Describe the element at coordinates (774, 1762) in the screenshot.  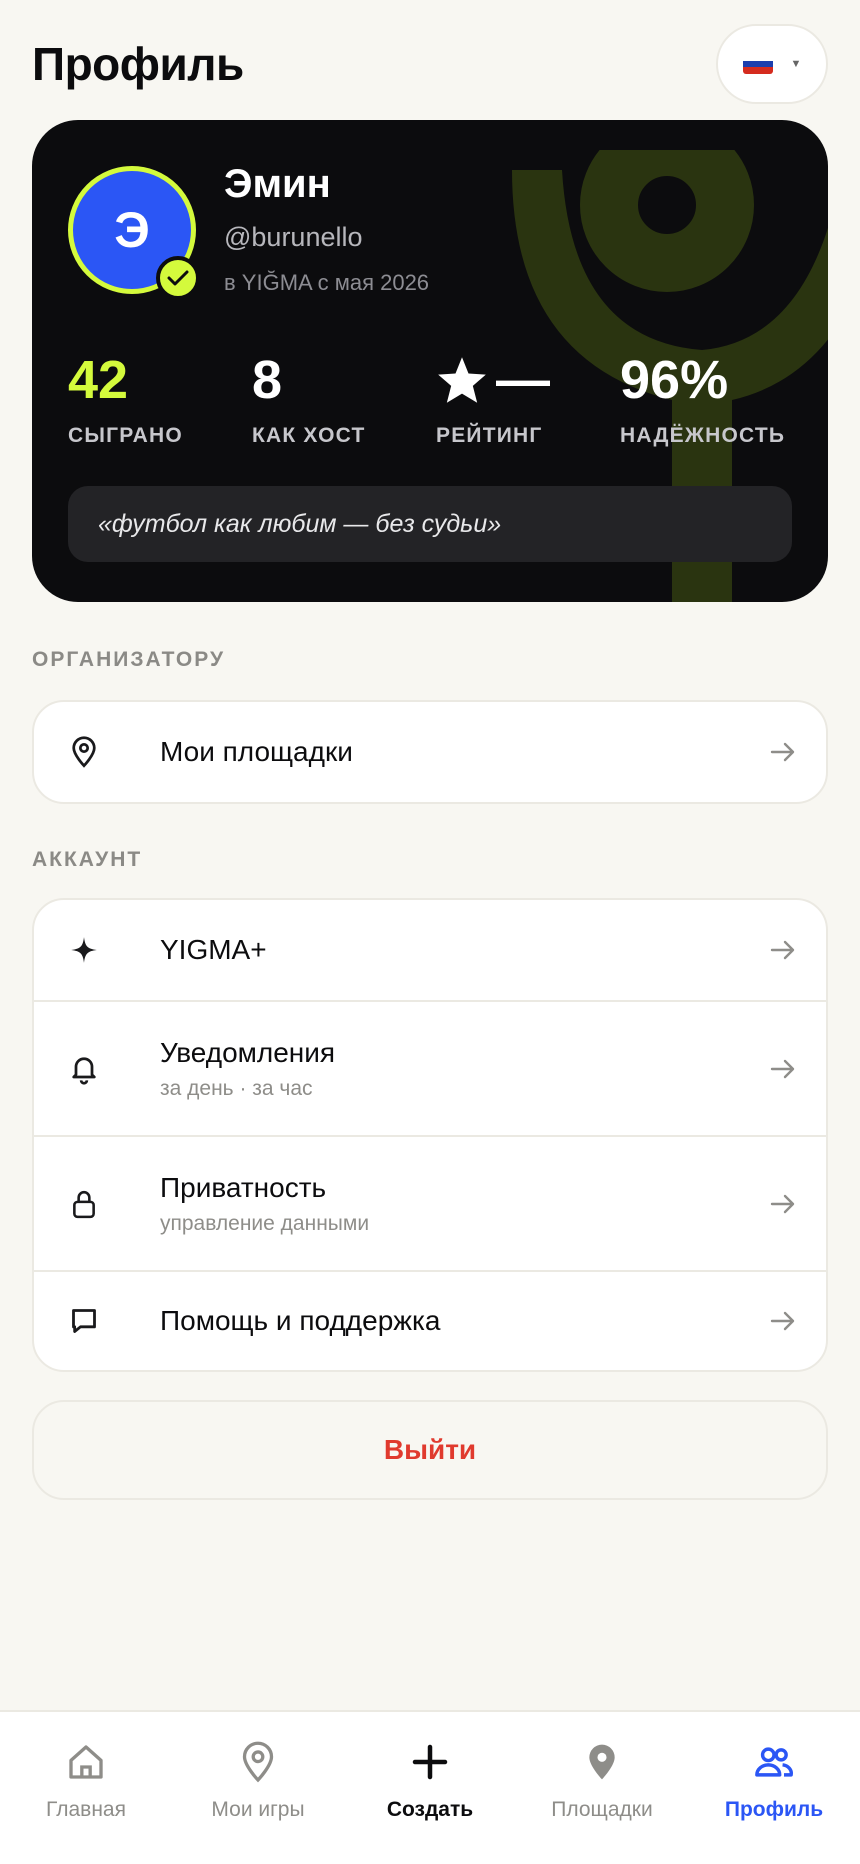
I see `users-icon` at that location.